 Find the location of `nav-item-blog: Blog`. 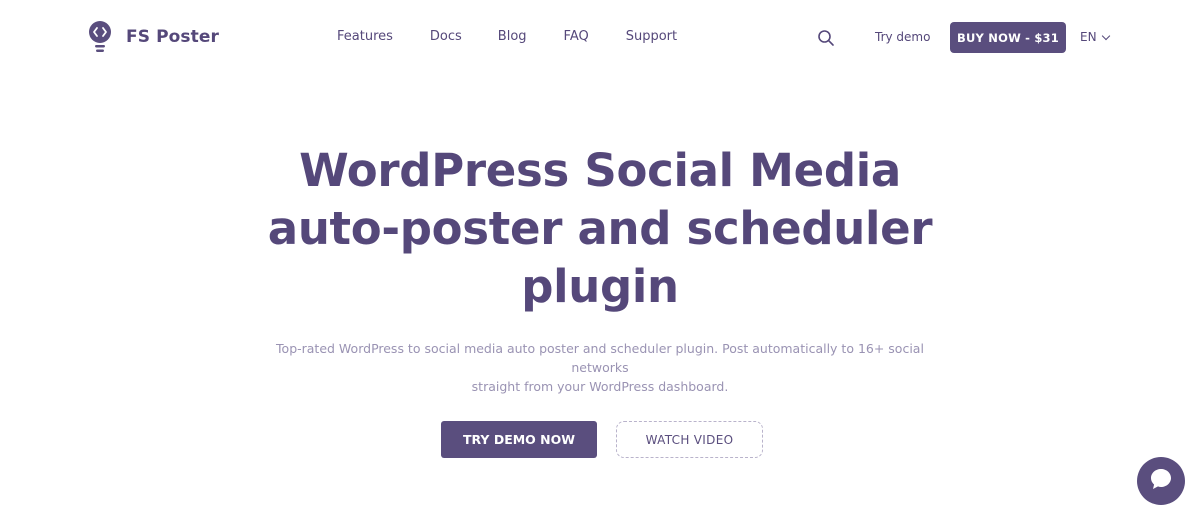

nav-item-blog: Blog is located at coordinates (512, 36).